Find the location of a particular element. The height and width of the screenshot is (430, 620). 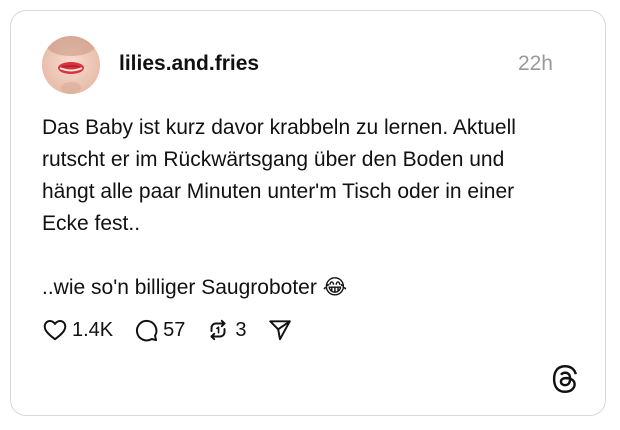

avatar-image is located at coordinates (71, 65).